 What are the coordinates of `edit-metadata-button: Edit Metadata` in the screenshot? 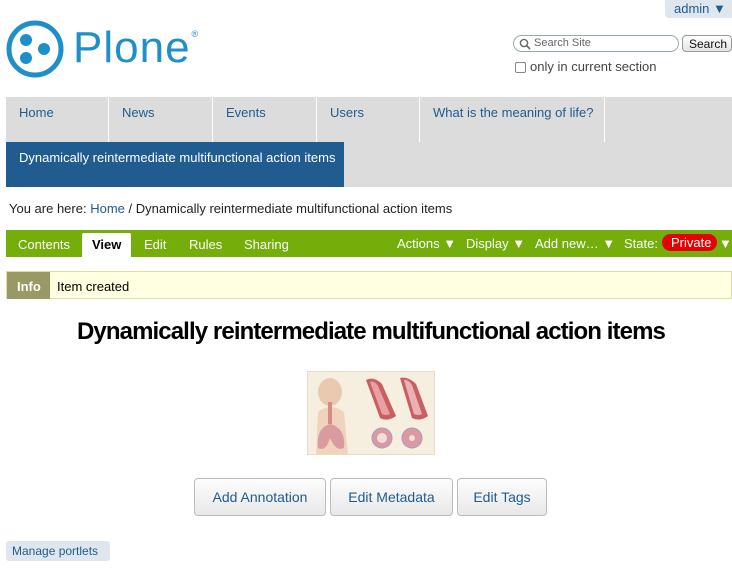 It's located at (391, 497).